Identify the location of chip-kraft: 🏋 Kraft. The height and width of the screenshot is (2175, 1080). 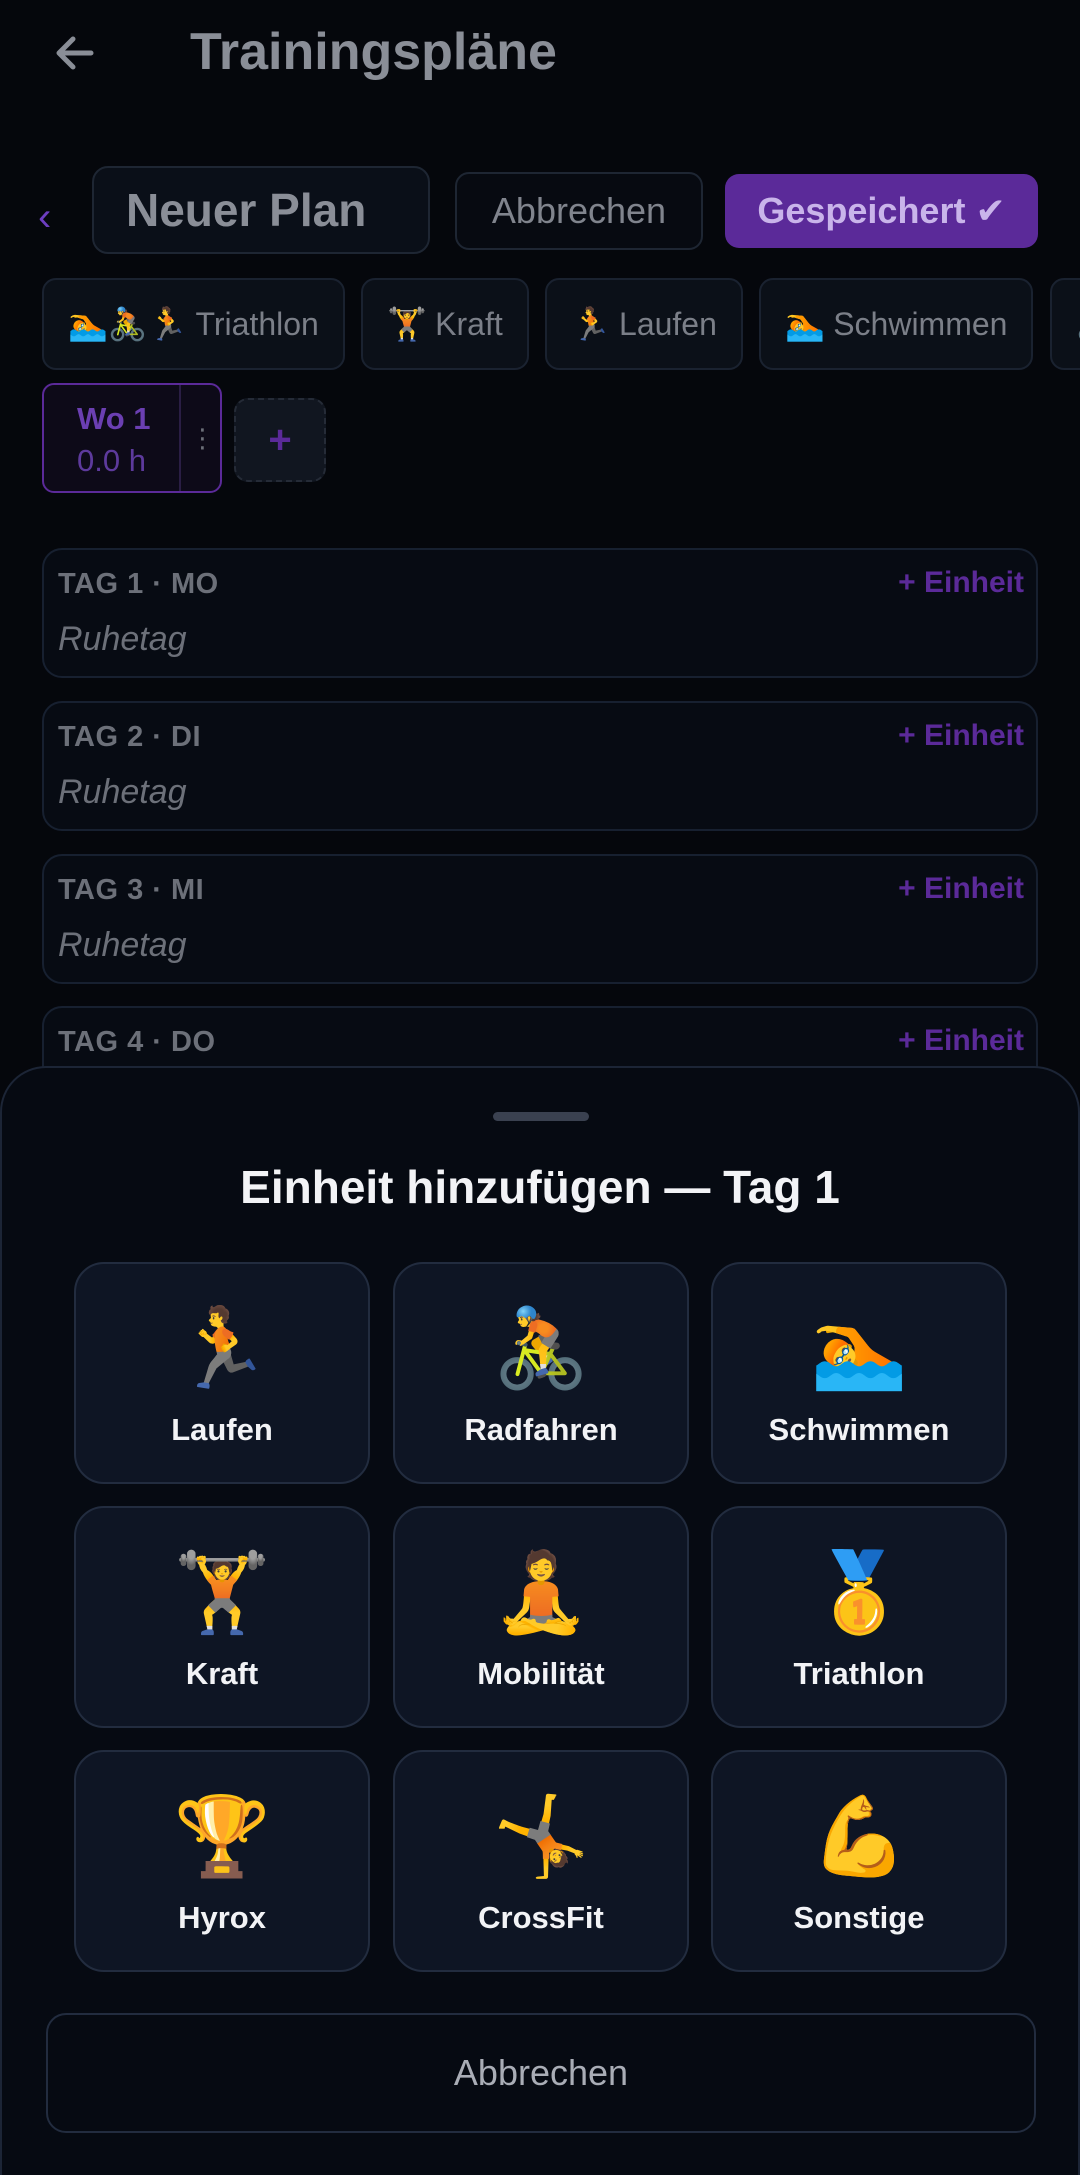
(445, 324).